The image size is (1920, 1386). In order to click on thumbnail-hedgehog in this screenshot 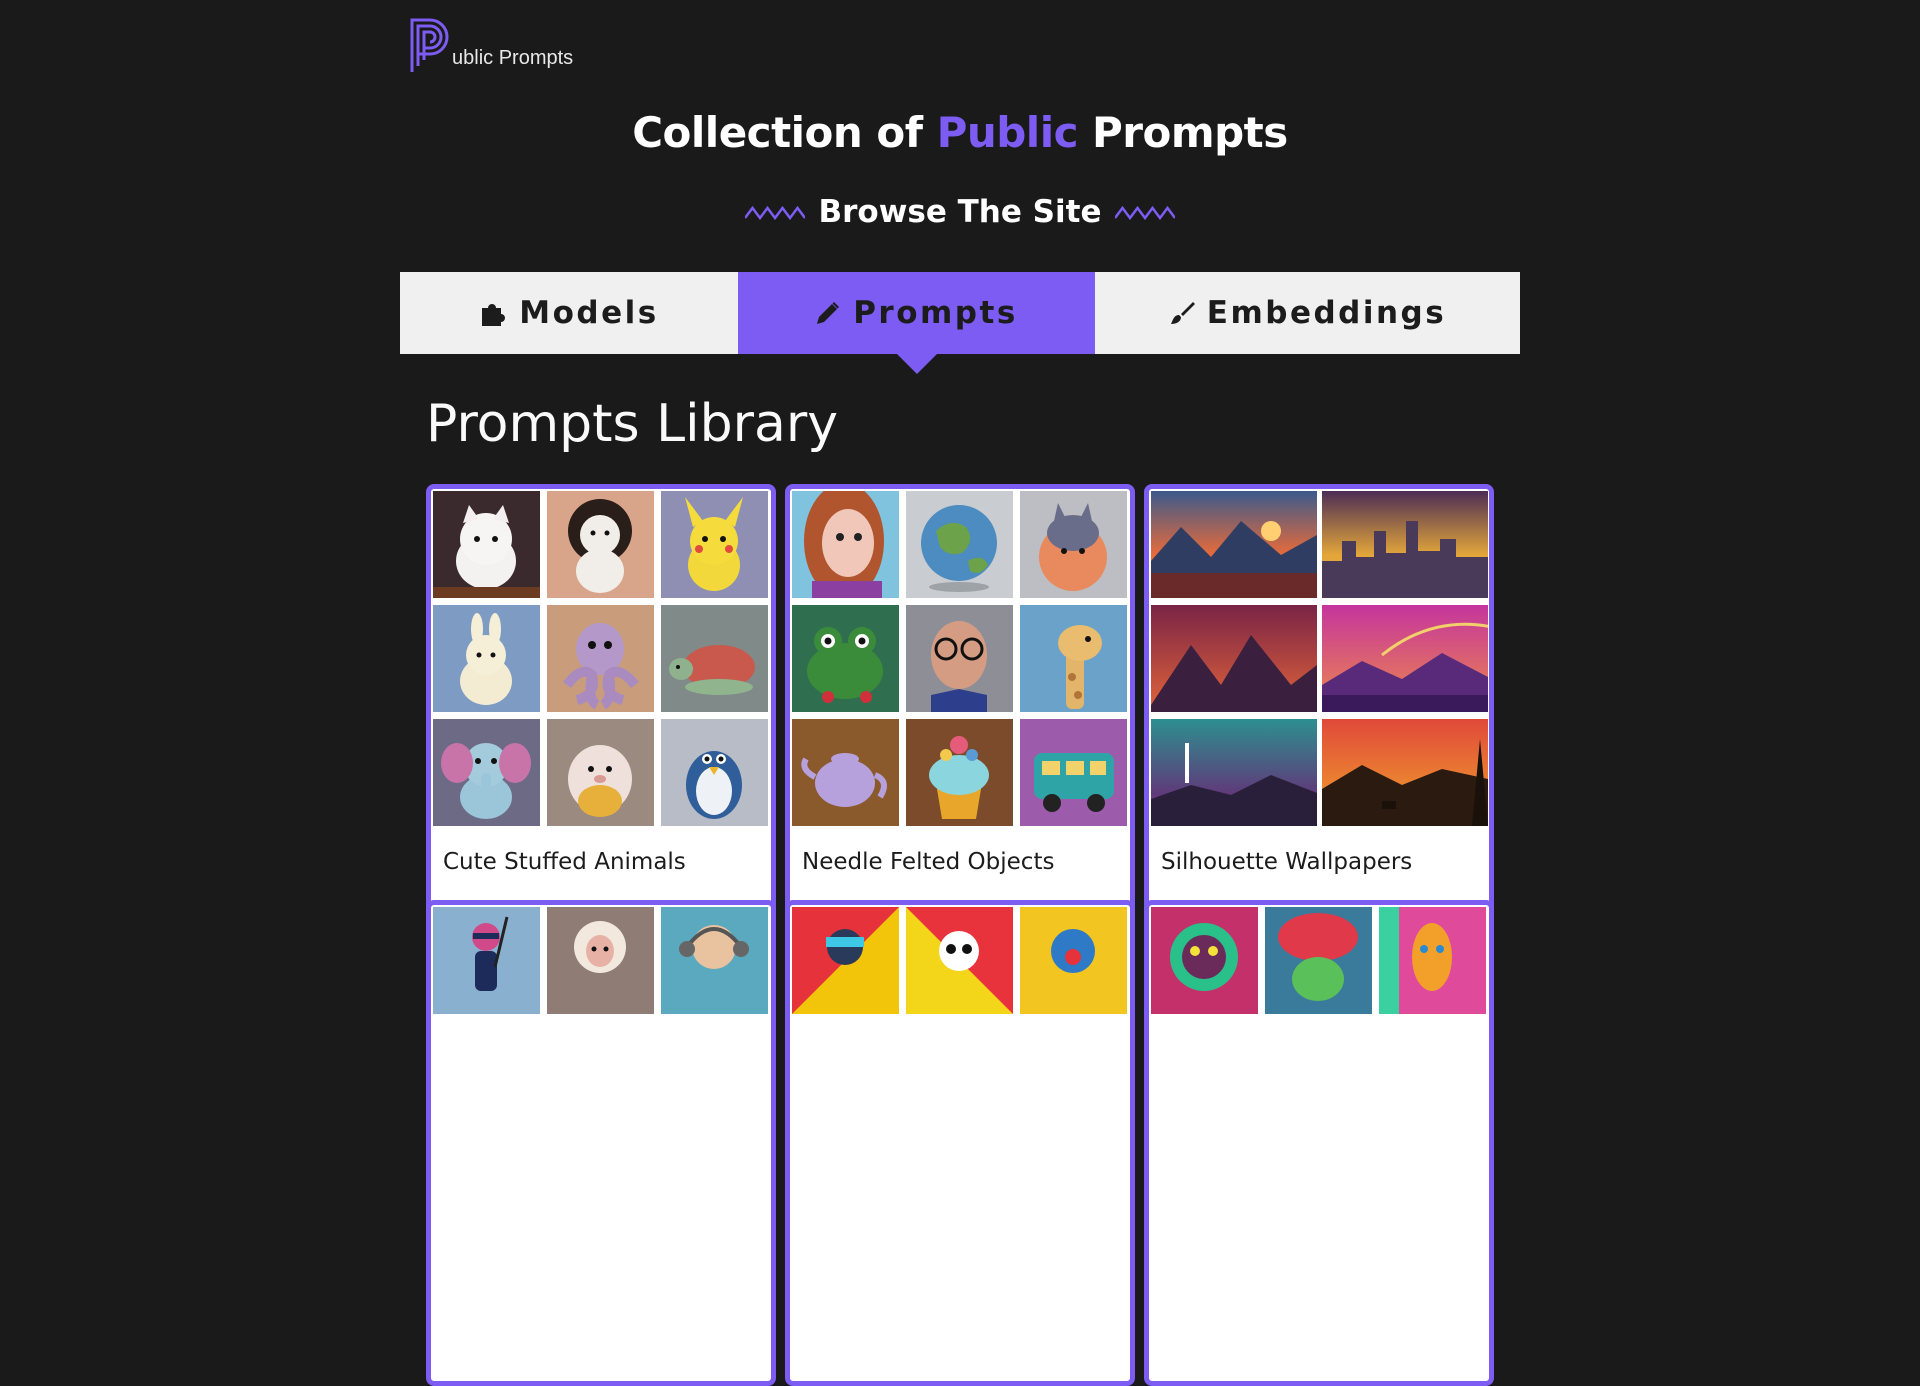, I will do `click(600, 772)`.